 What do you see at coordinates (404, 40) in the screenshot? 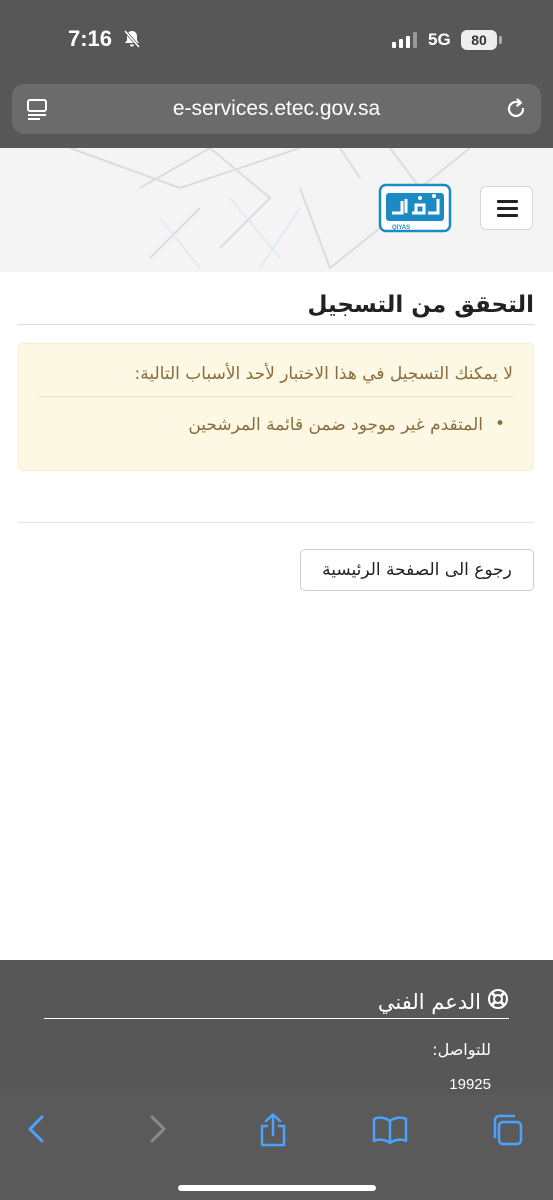
I see `signal-icon` at bounding box center [404, 40].